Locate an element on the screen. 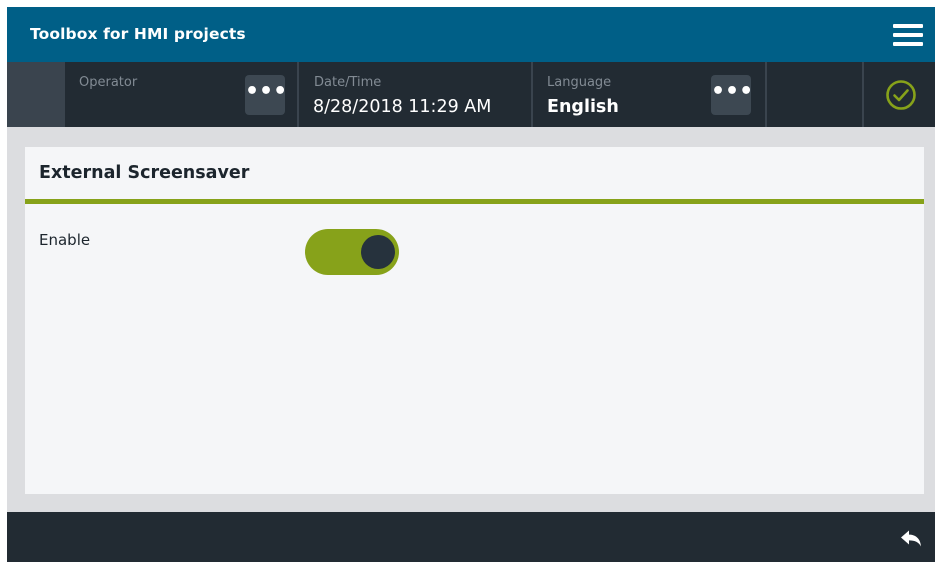 The width and height of the screenshot is (935, 562). hamburger-menu-icon is located at coordinates (908, 35).